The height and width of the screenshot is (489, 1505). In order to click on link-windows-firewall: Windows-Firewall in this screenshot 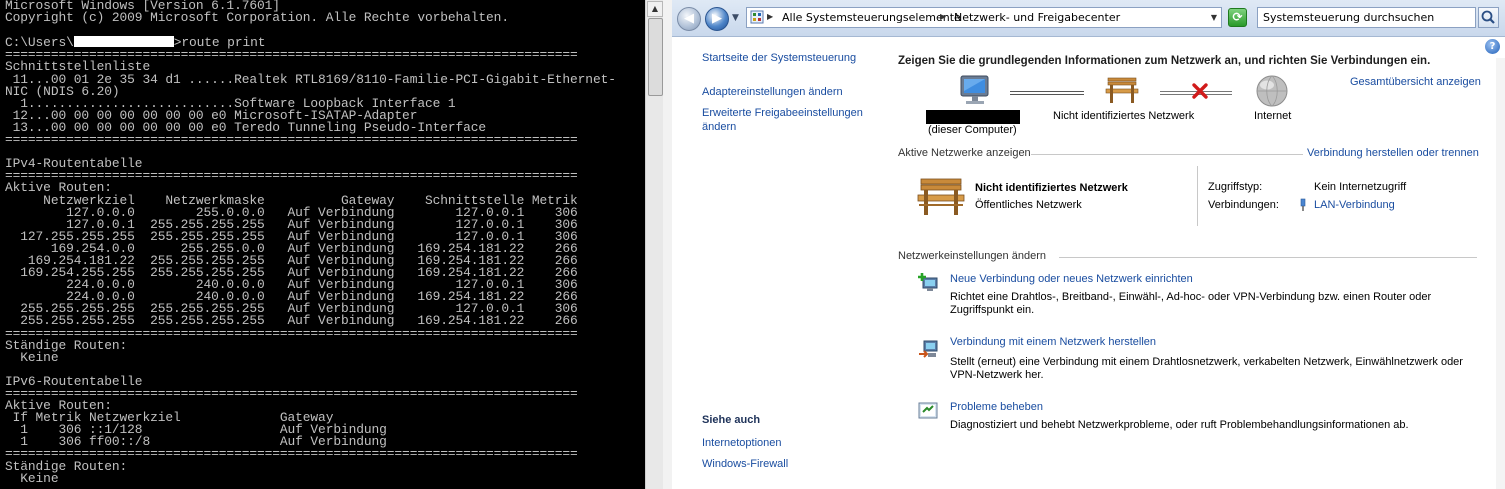, I will do `click(745, 464)`.